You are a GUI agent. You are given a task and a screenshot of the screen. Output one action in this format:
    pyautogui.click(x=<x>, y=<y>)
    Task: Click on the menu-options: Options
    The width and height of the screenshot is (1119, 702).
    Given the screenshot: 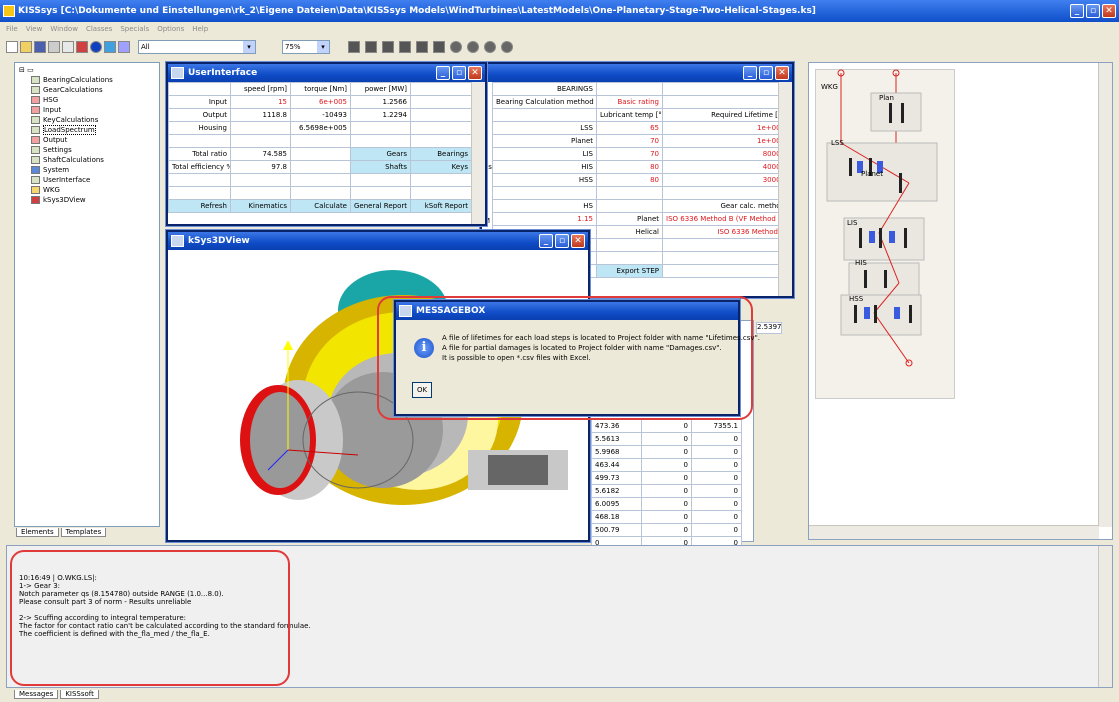 What is the action you would take?
    pyautogui.click(x=170, y=29)
    